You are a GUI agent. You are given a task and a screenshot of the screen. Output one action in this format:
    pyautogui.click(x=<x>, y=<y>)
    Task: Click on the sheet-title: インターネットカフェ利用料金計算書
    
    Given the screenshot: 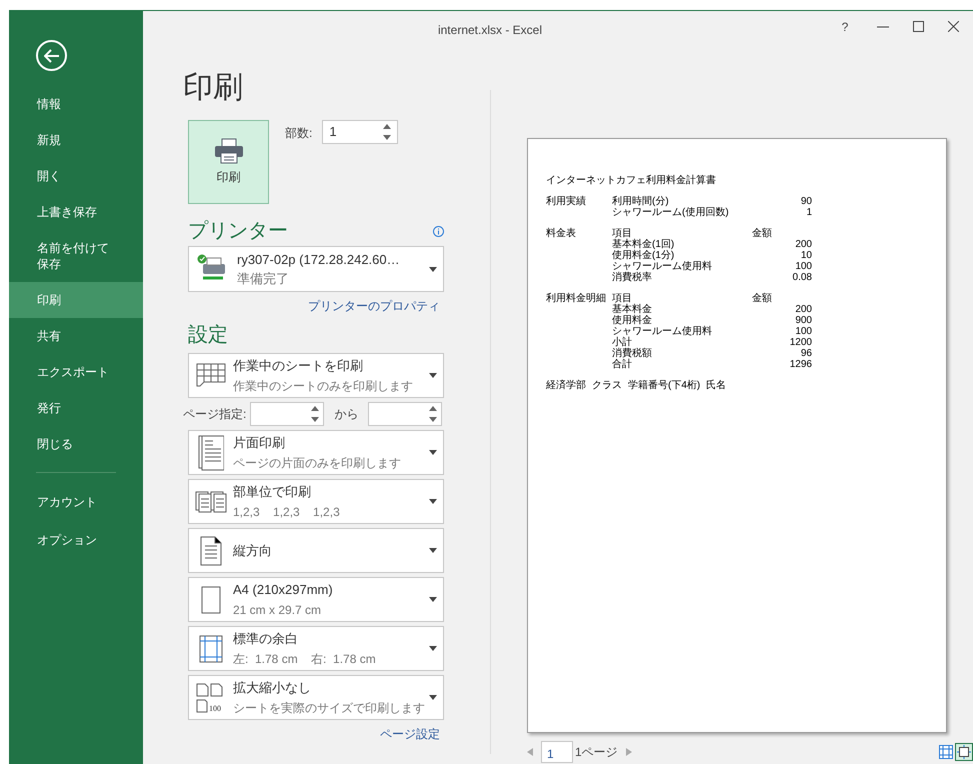 What is the action you would take?
    pyautogui.click(x=631, y=180)
    